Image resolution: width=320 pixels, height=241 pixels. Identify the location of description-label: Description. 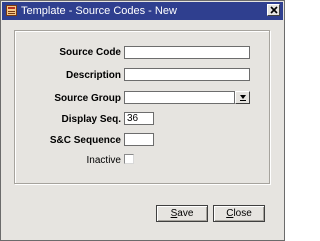
(93, 75).